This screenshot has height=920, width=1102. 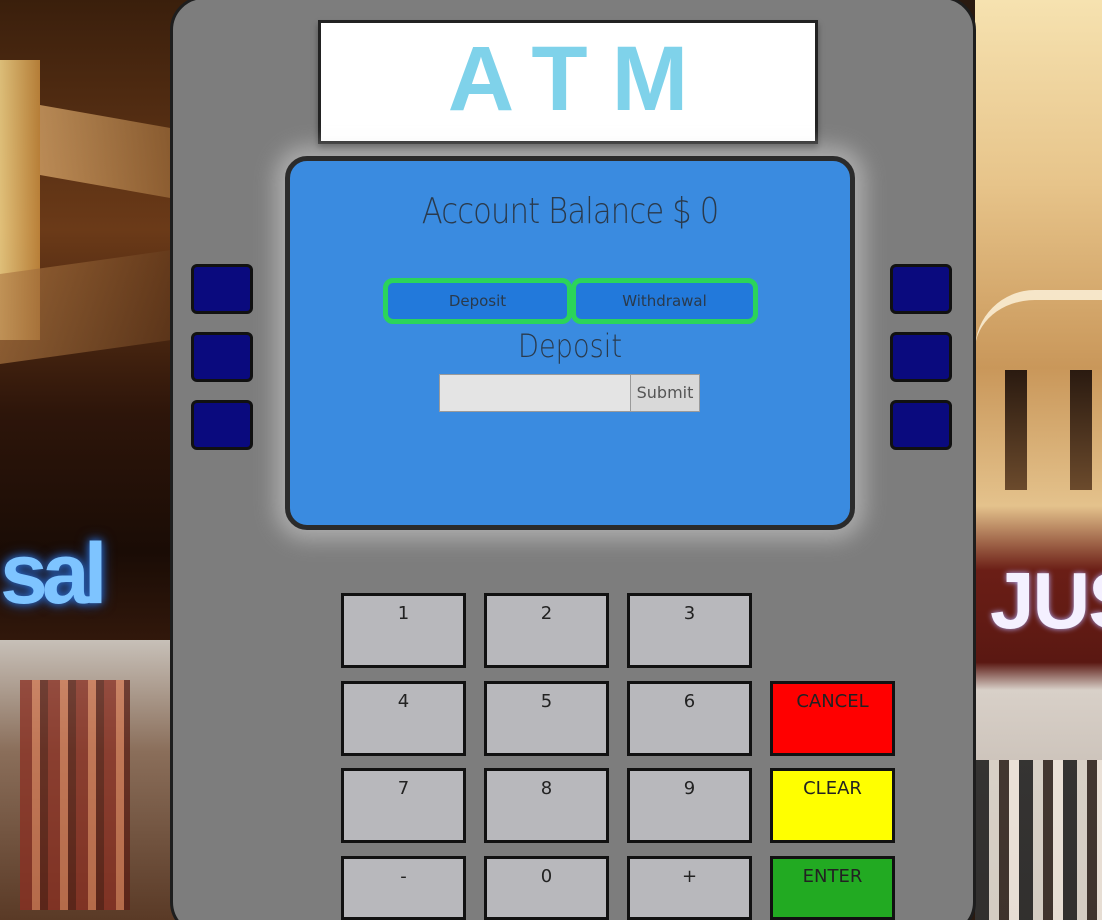 I want to click on keypad-key-plus: +, so click(x=689, y=888).